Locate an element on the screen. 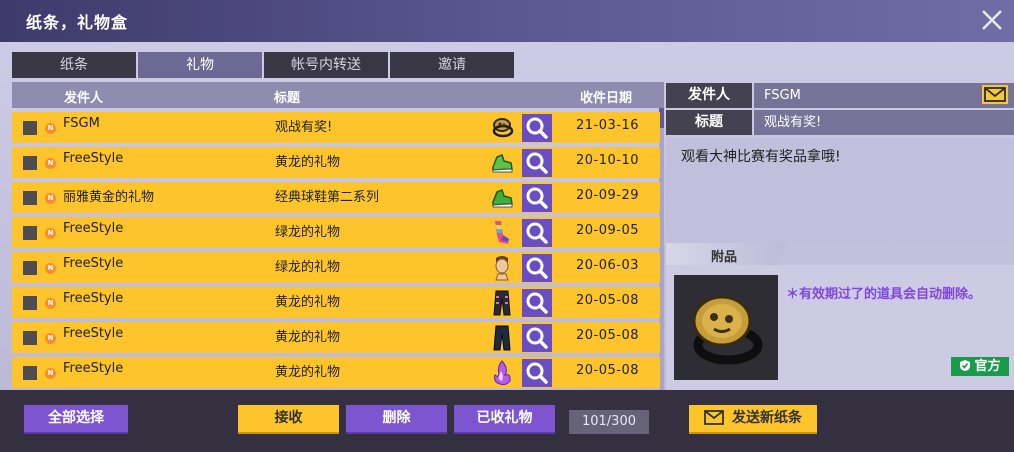 The image size is (1014, 452). gold-ring-icon is located at coordinates (726, 327).